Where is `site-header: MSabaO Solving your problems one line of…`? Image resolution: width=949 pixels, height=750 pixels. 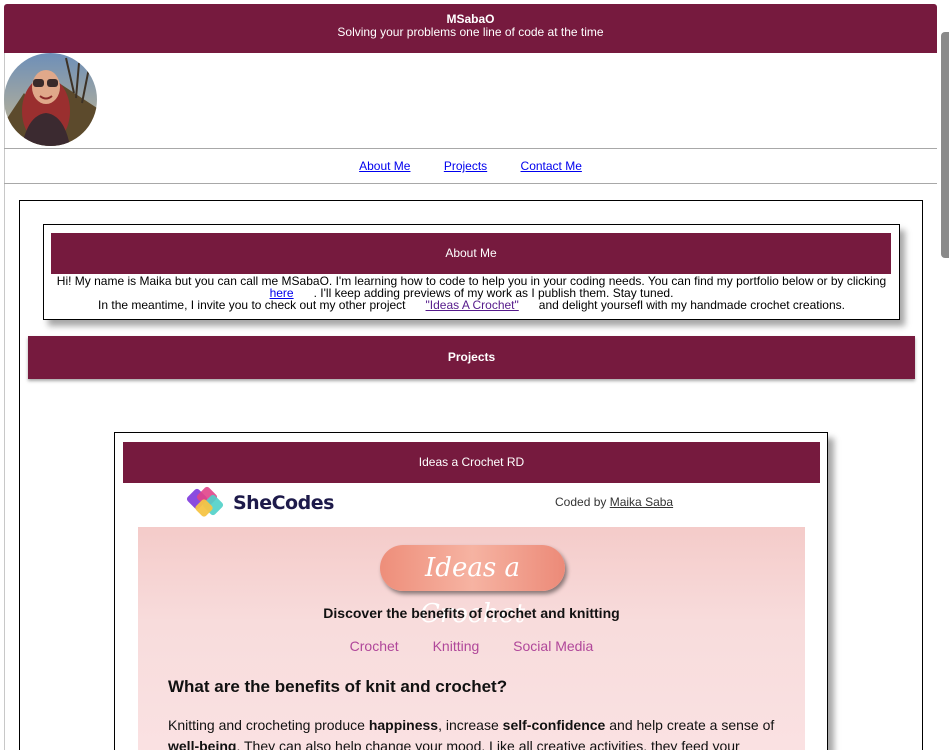
site-header: MSabaO Solving your problems one line of… is located at coordinates (470, 28).